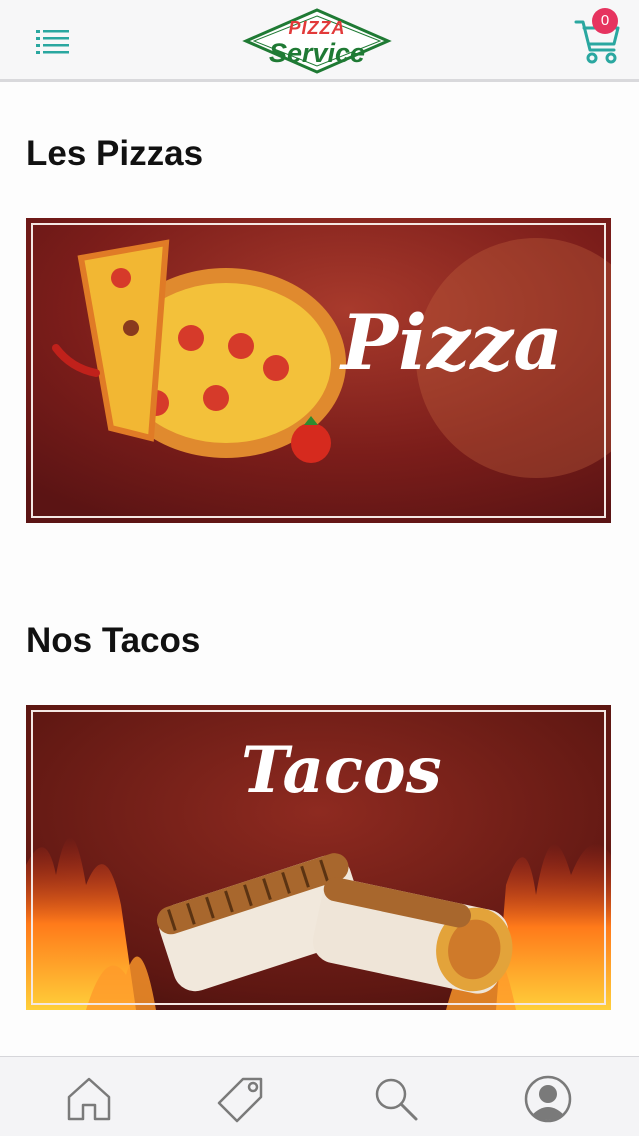  I want to click on pizza-service-logo: PIZZA Service, so click(317, 41).